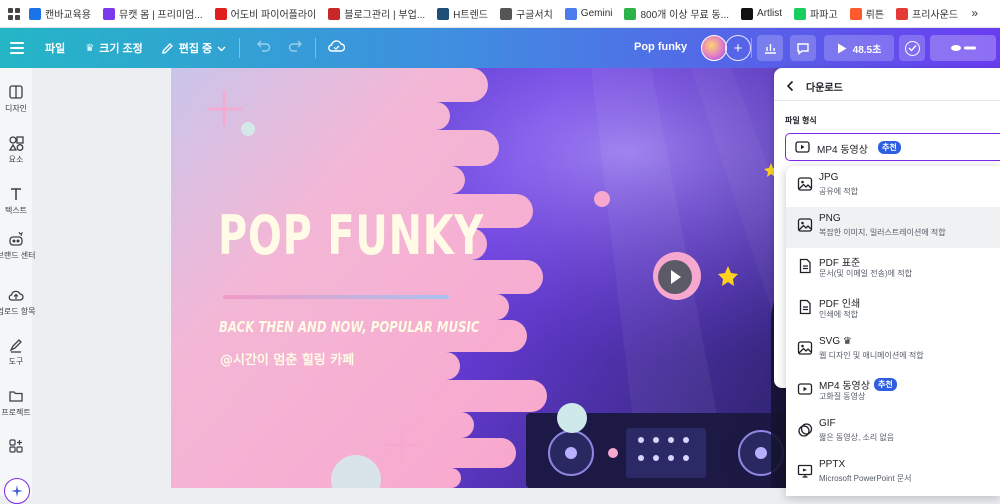  Describe the element at coordinates (660, 47) in the screenshot. I see `design-title: Pop funky` at that location.